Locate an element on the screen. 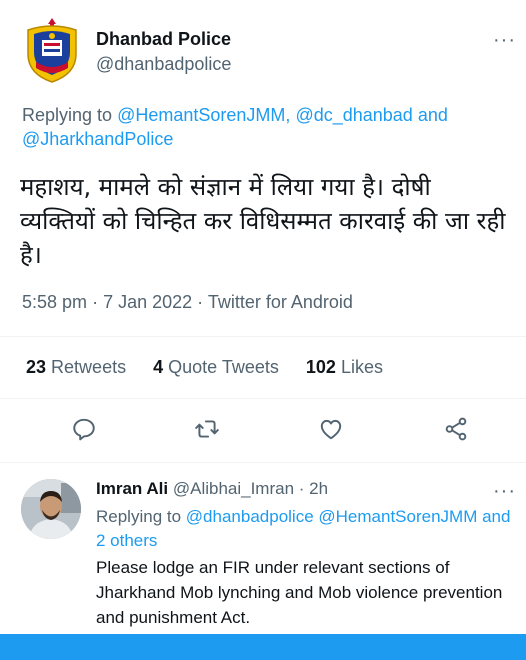  retweet-icon is located at coordinates (208, 430).